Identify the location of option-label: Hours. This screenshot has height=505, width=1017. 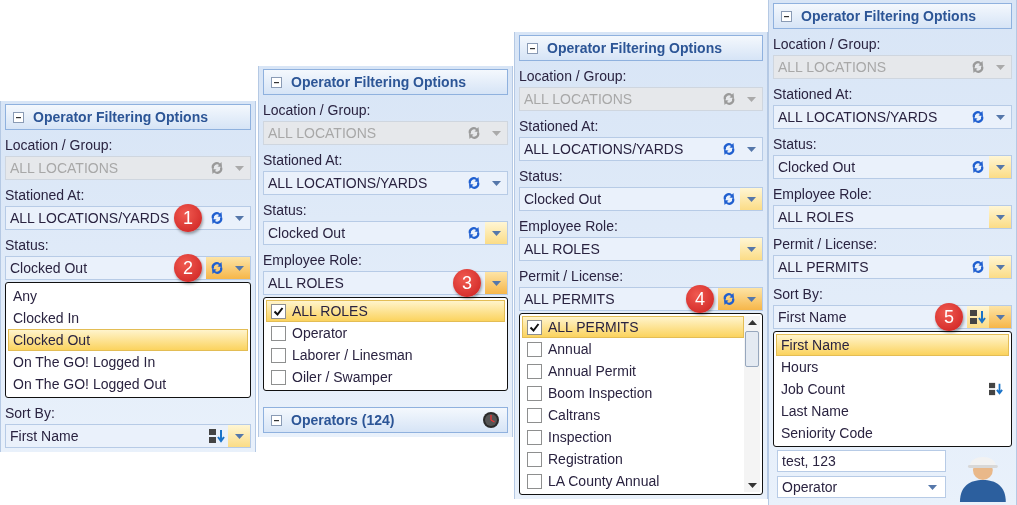
(800, 367).